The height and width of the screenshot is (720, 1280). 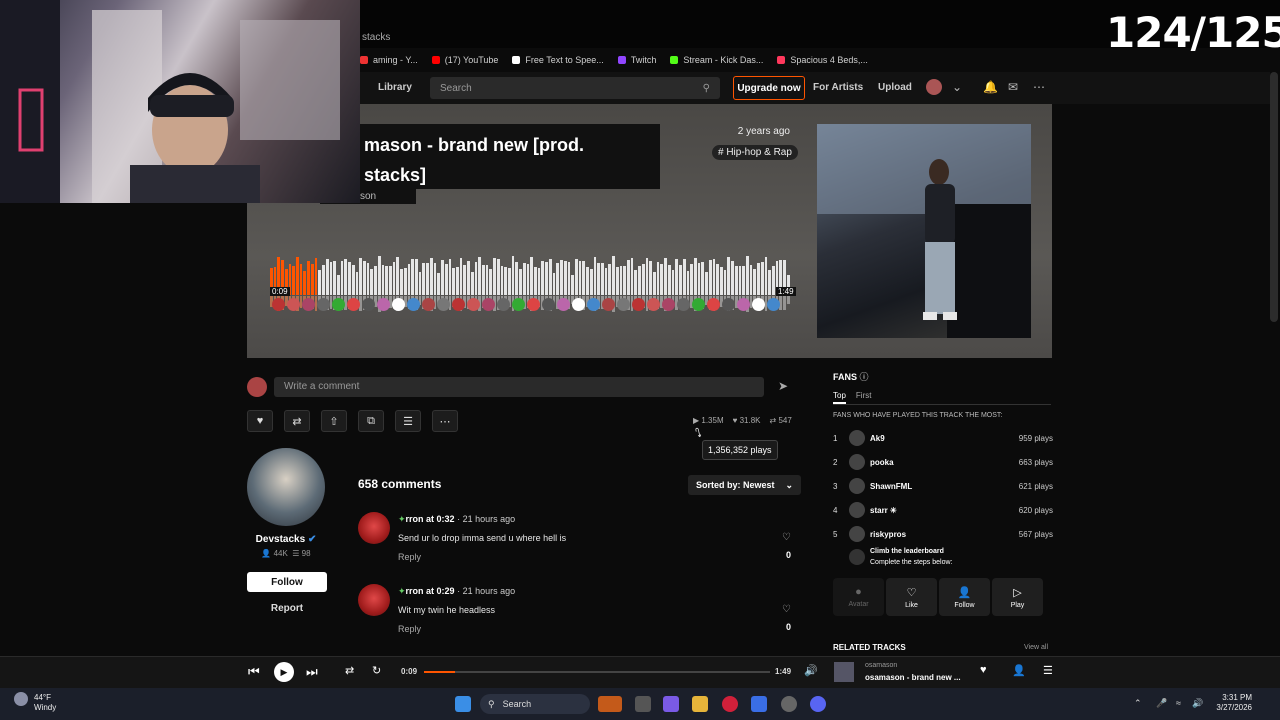 I want to click on fan-name: ShawnFML, so click(x=891, y=486).